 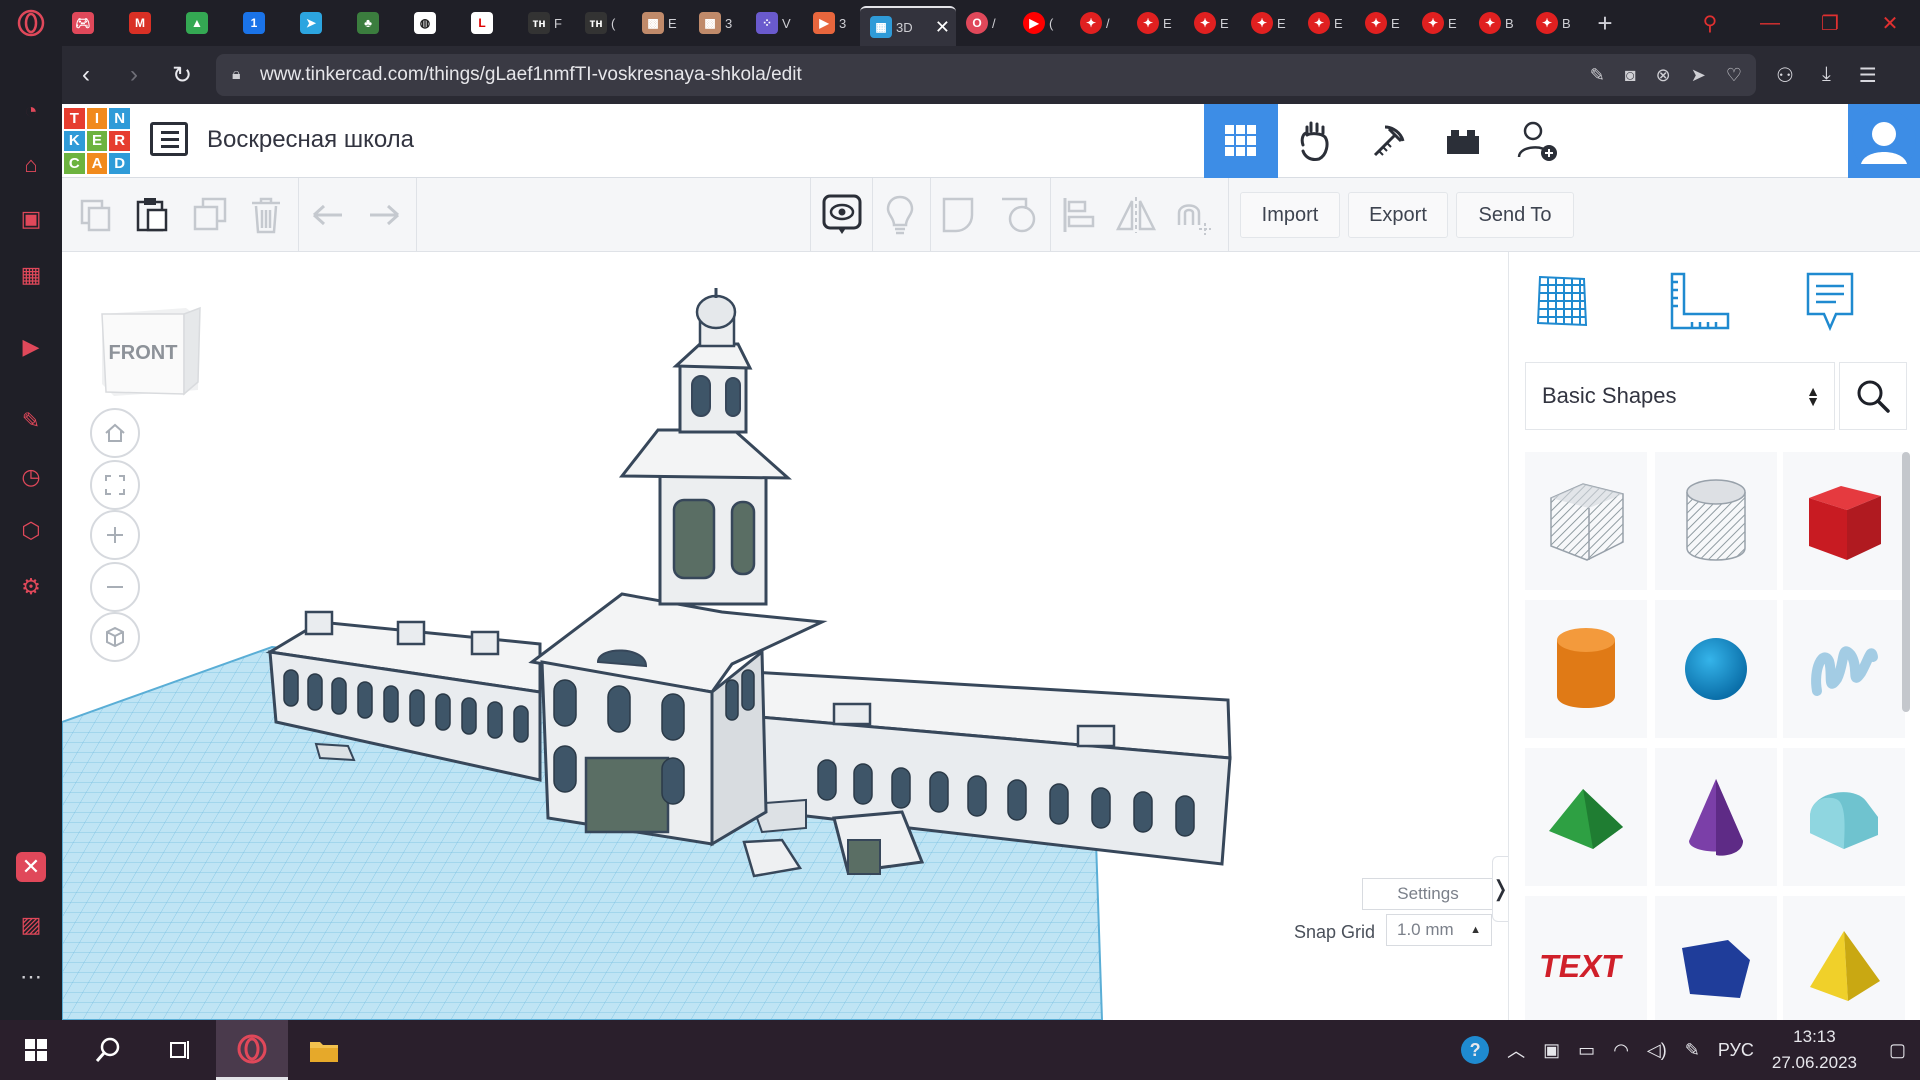 I want to click on profile-icon: ⚇, so click(x=1785, y=75).